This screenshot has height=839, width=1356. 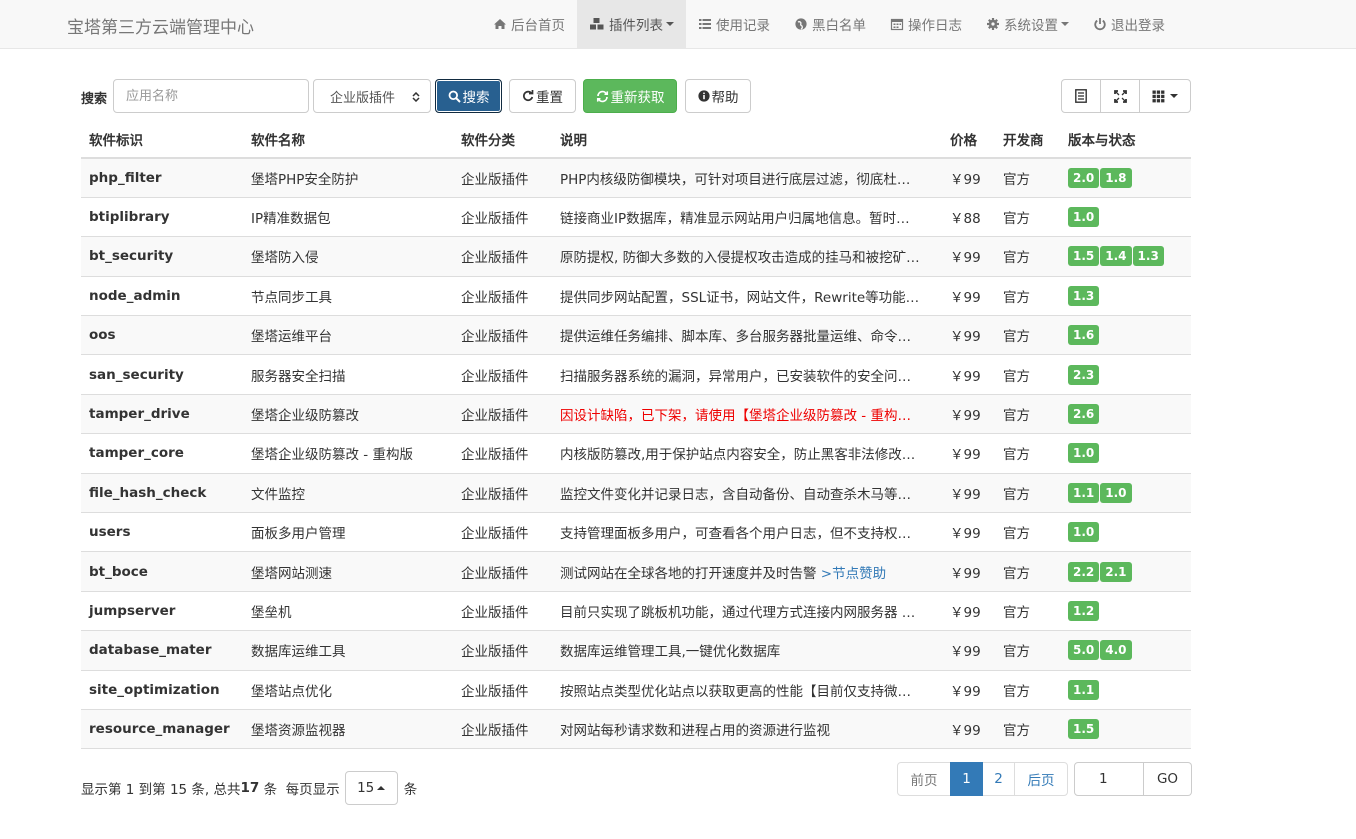 What do you see at coordinates (162, 295) in the screenshot?
I see `plugin-id-cell: node_admin` at bounding box center [162, 295].